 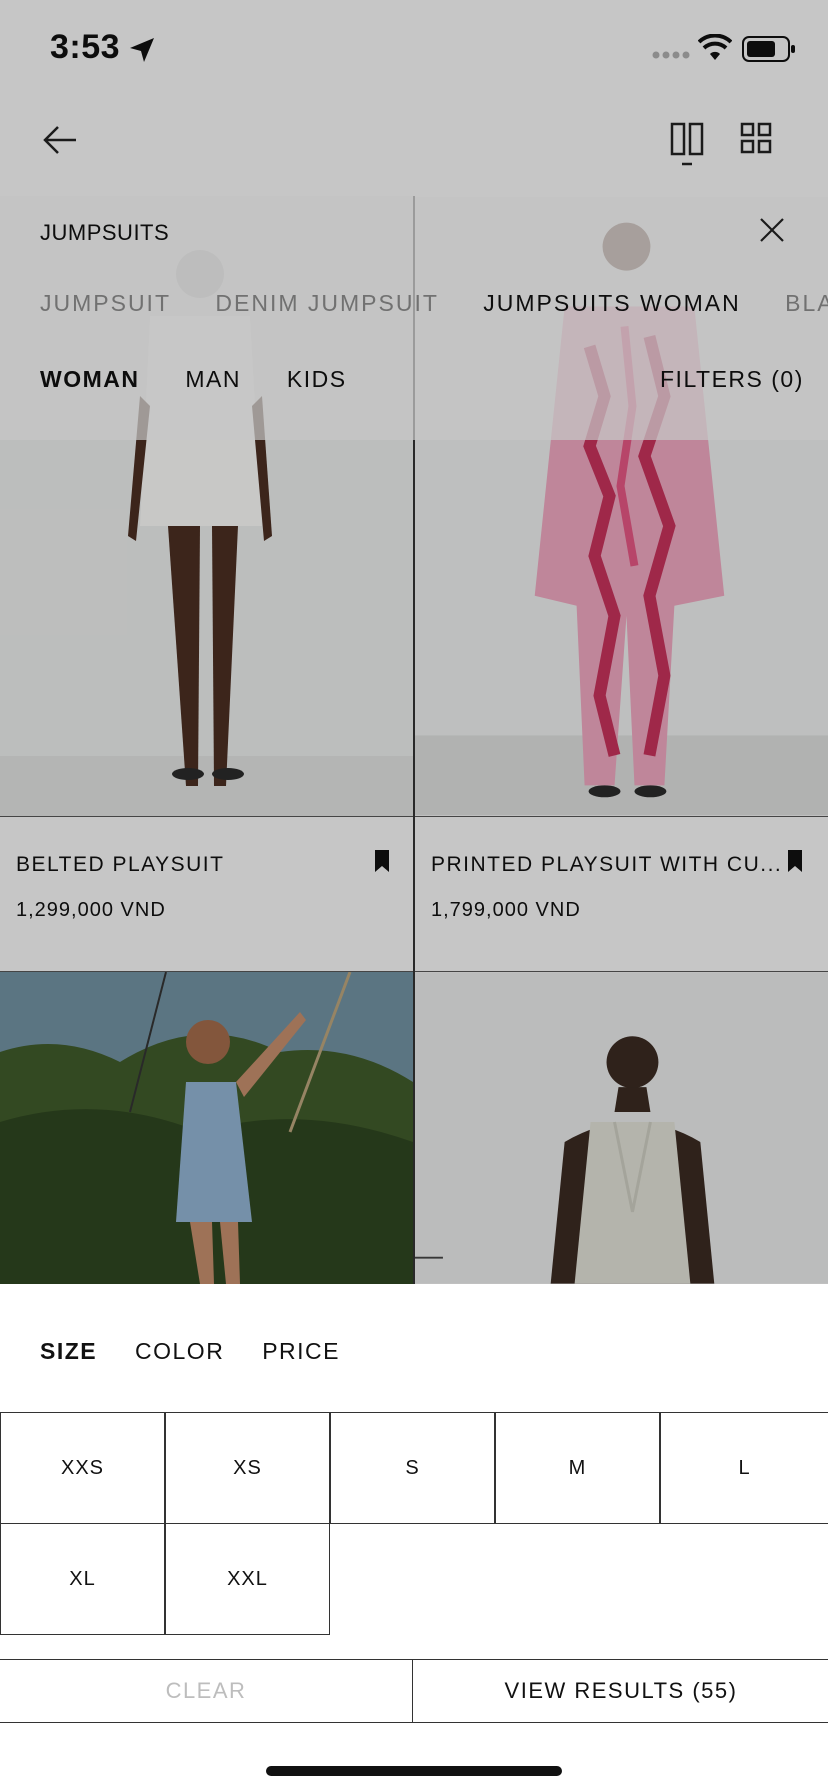 What do you see at coordinates (247, 1468) in the screenshot?
I see `size-option-xs: XS` at bounding box center [247, 1468].